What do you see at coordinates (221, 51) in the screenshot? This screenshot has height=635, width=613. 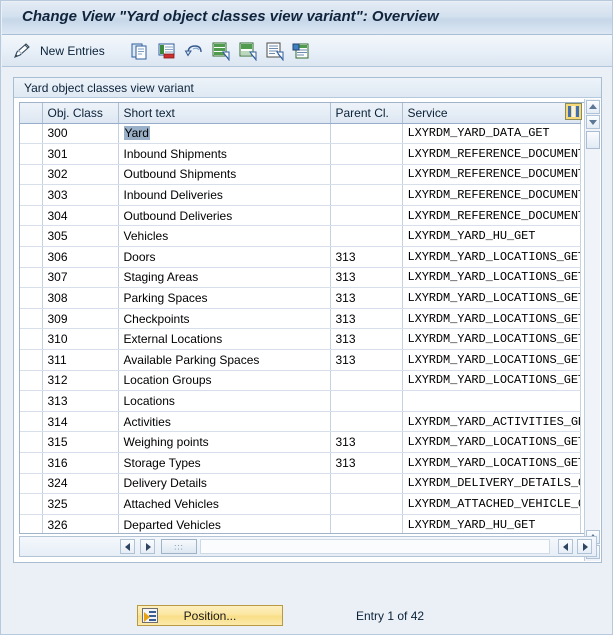 I see `select-all-icon` at bounding box center [221, 51].